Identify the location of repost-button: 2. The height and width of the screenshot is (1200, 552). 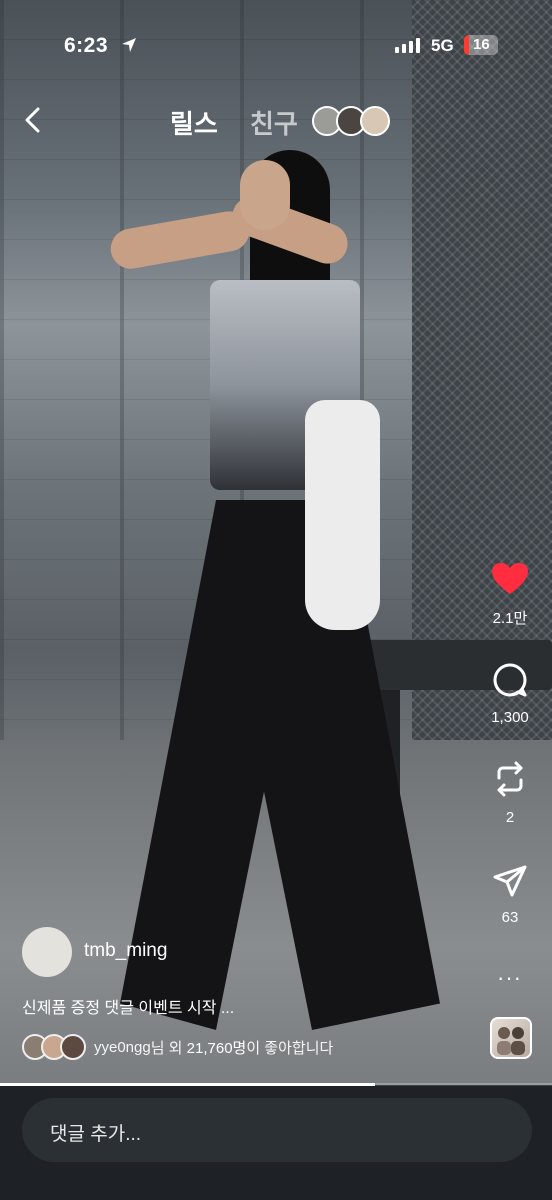
(510, 793).